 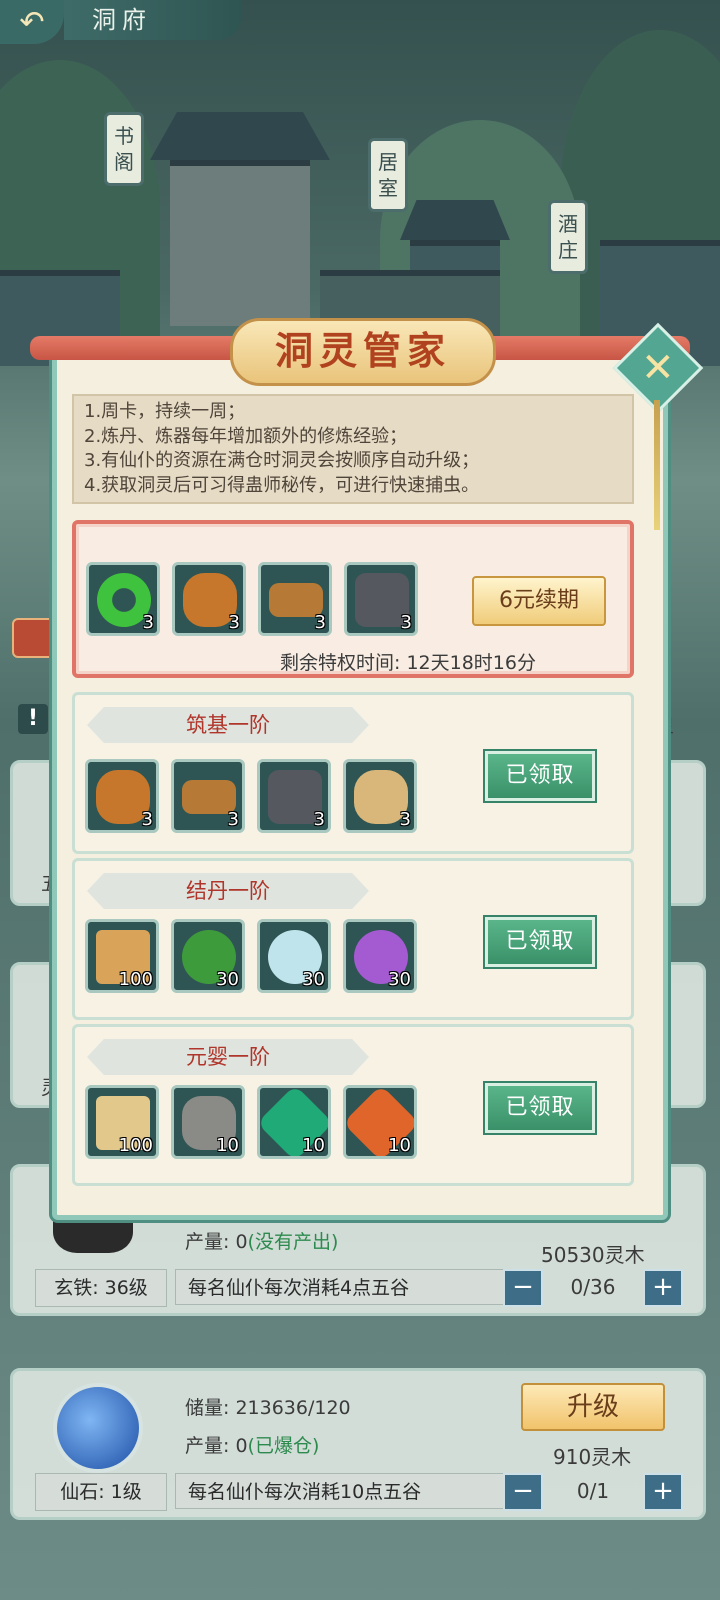 I want to click on spirit-stone-icon, so click(x=98, y=1428).